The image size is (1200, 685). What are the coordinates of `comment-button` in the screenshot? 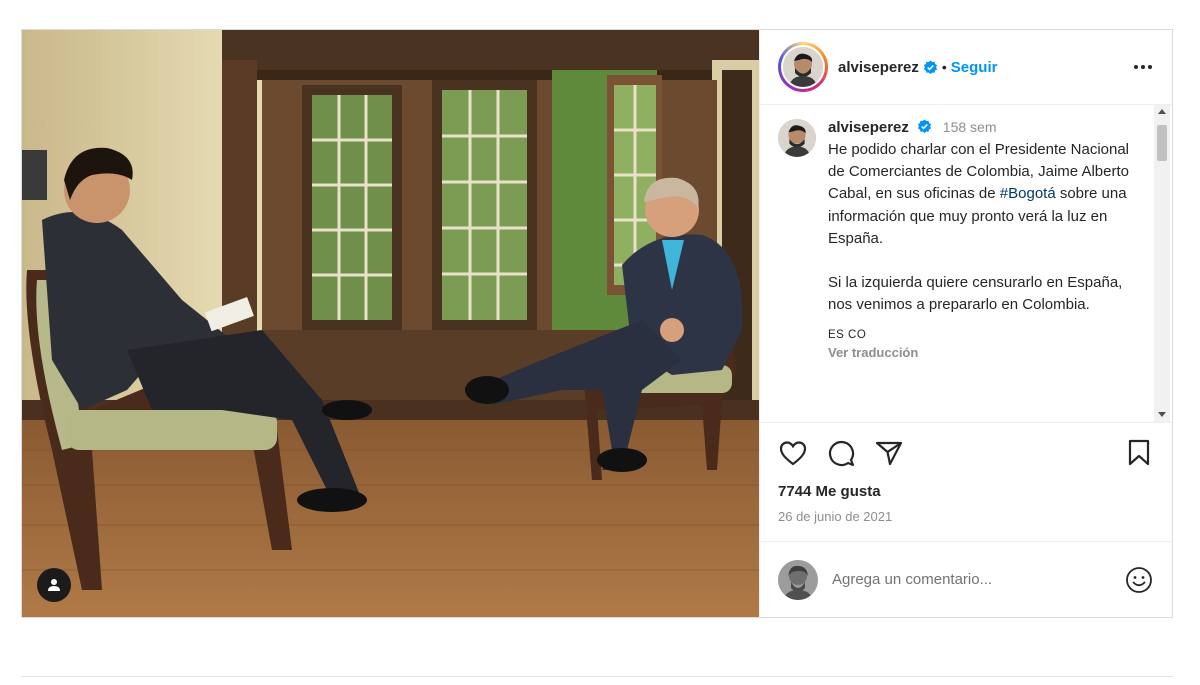 It's located at (841, 453).